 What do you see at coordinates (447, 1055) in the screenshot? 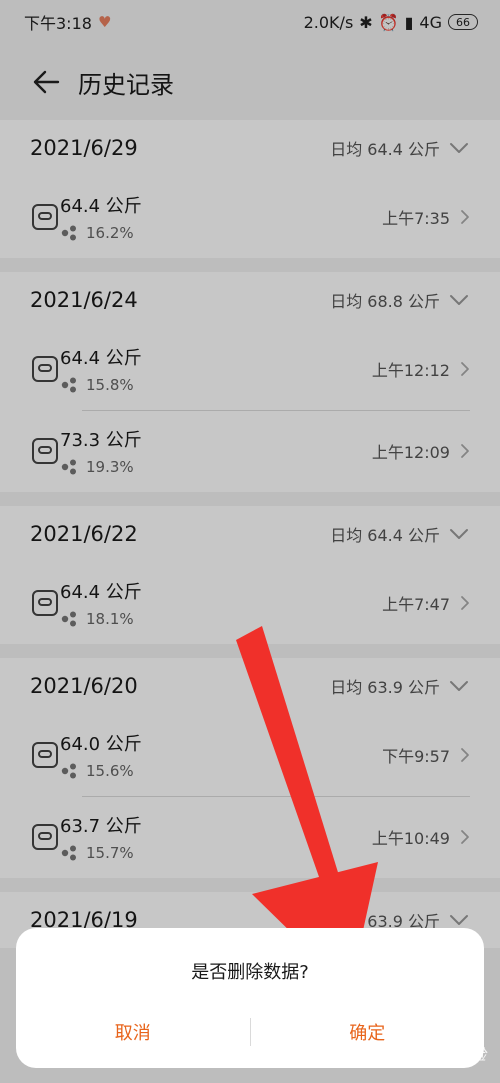
I see `watermark: Baidu 经验` at bounding box center [447, 1055].